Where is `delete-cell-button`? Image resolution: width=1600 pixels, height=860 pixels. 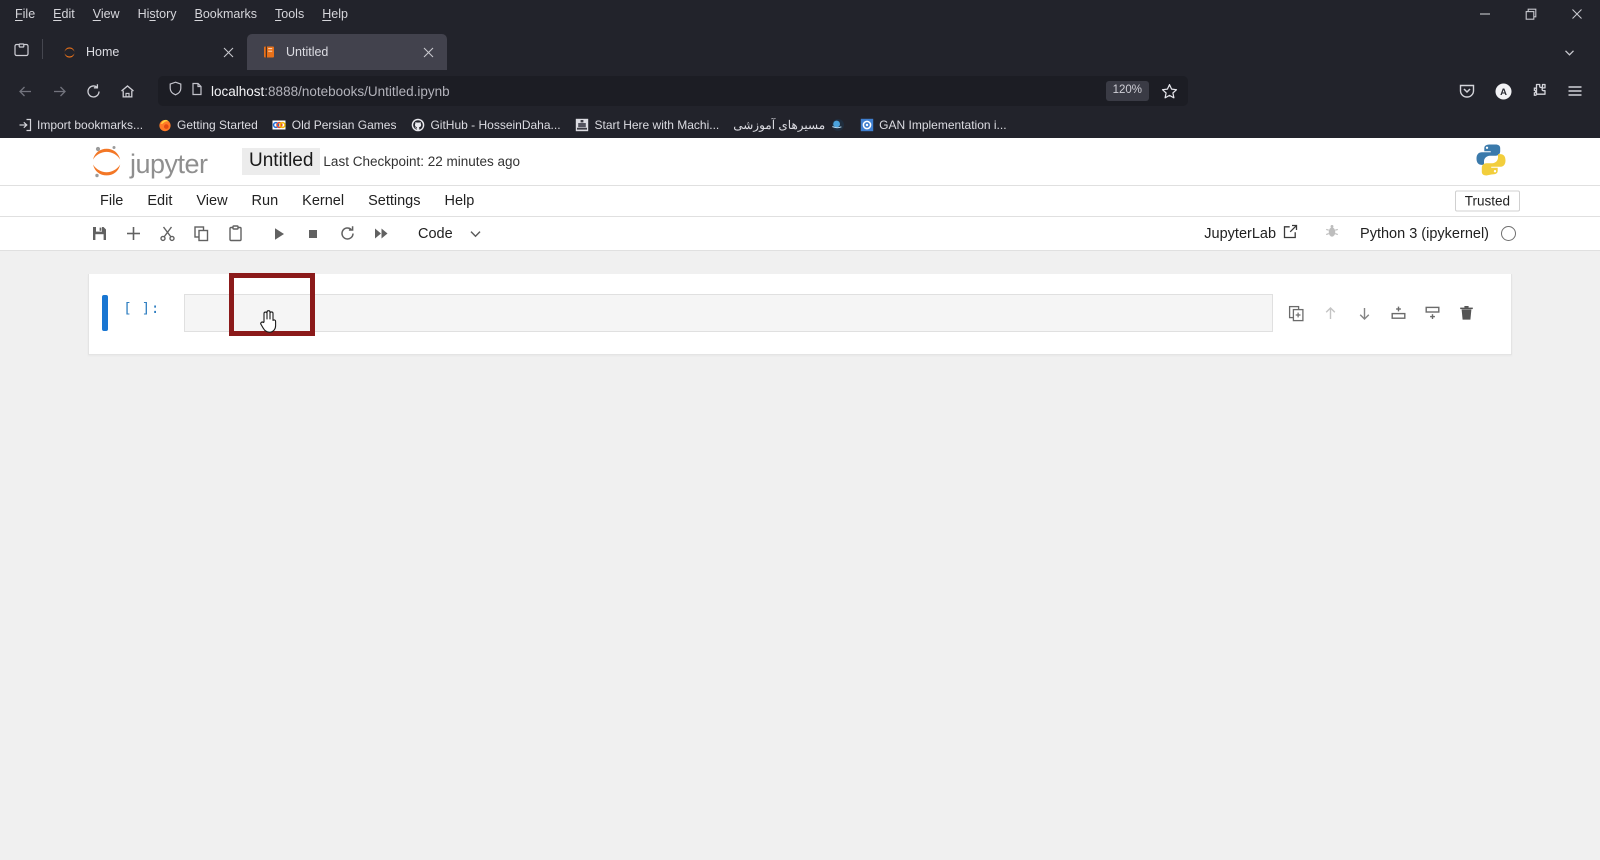
delete-cell-button is located at coordinates (1466, 313).